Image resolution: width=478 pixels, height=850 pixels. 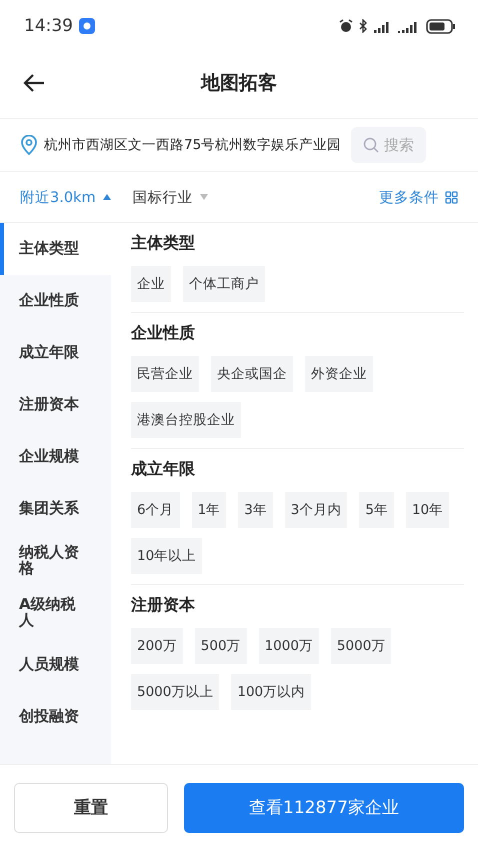 I want to click on alarm-icon, so click(x=346, y=26).